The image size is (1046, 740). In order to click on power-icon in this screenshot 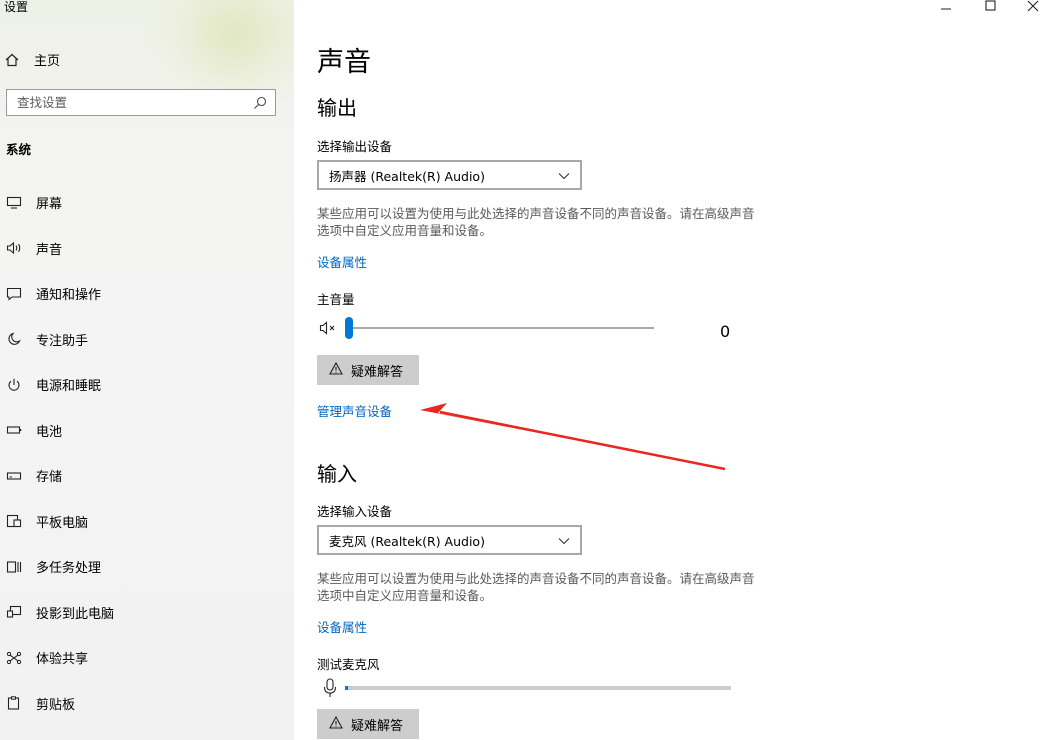, I will do `click(14, 385)`.